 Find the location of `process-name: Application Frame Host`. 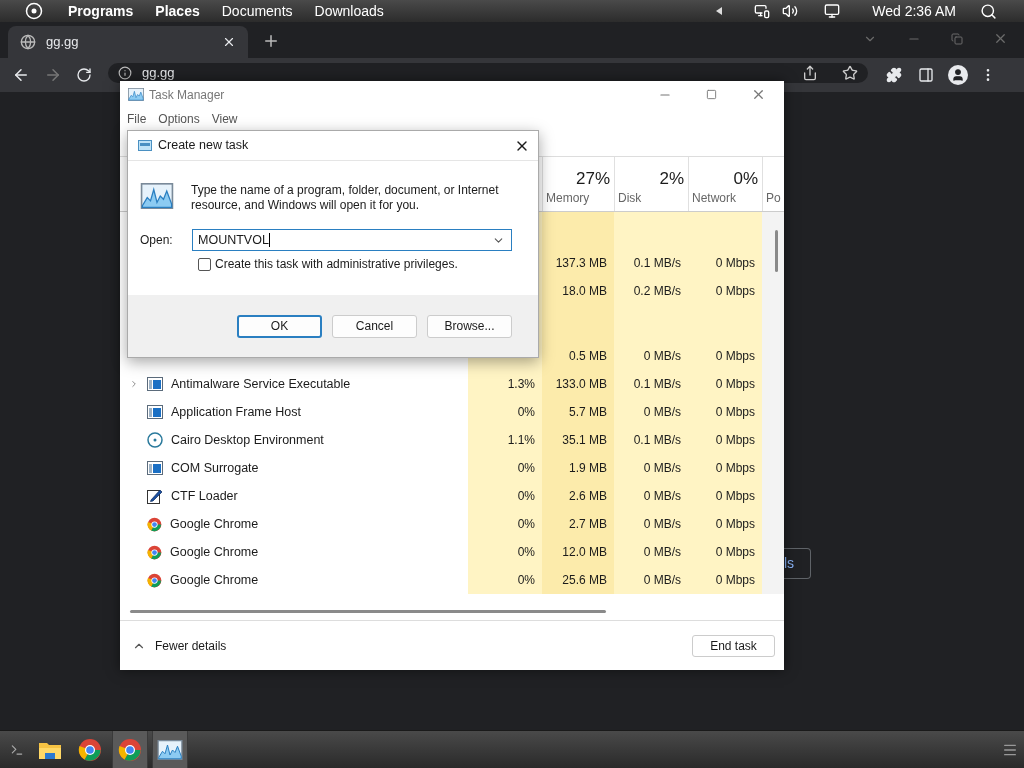

process-name: Application Frame Host is located at coordinates (236, 412).